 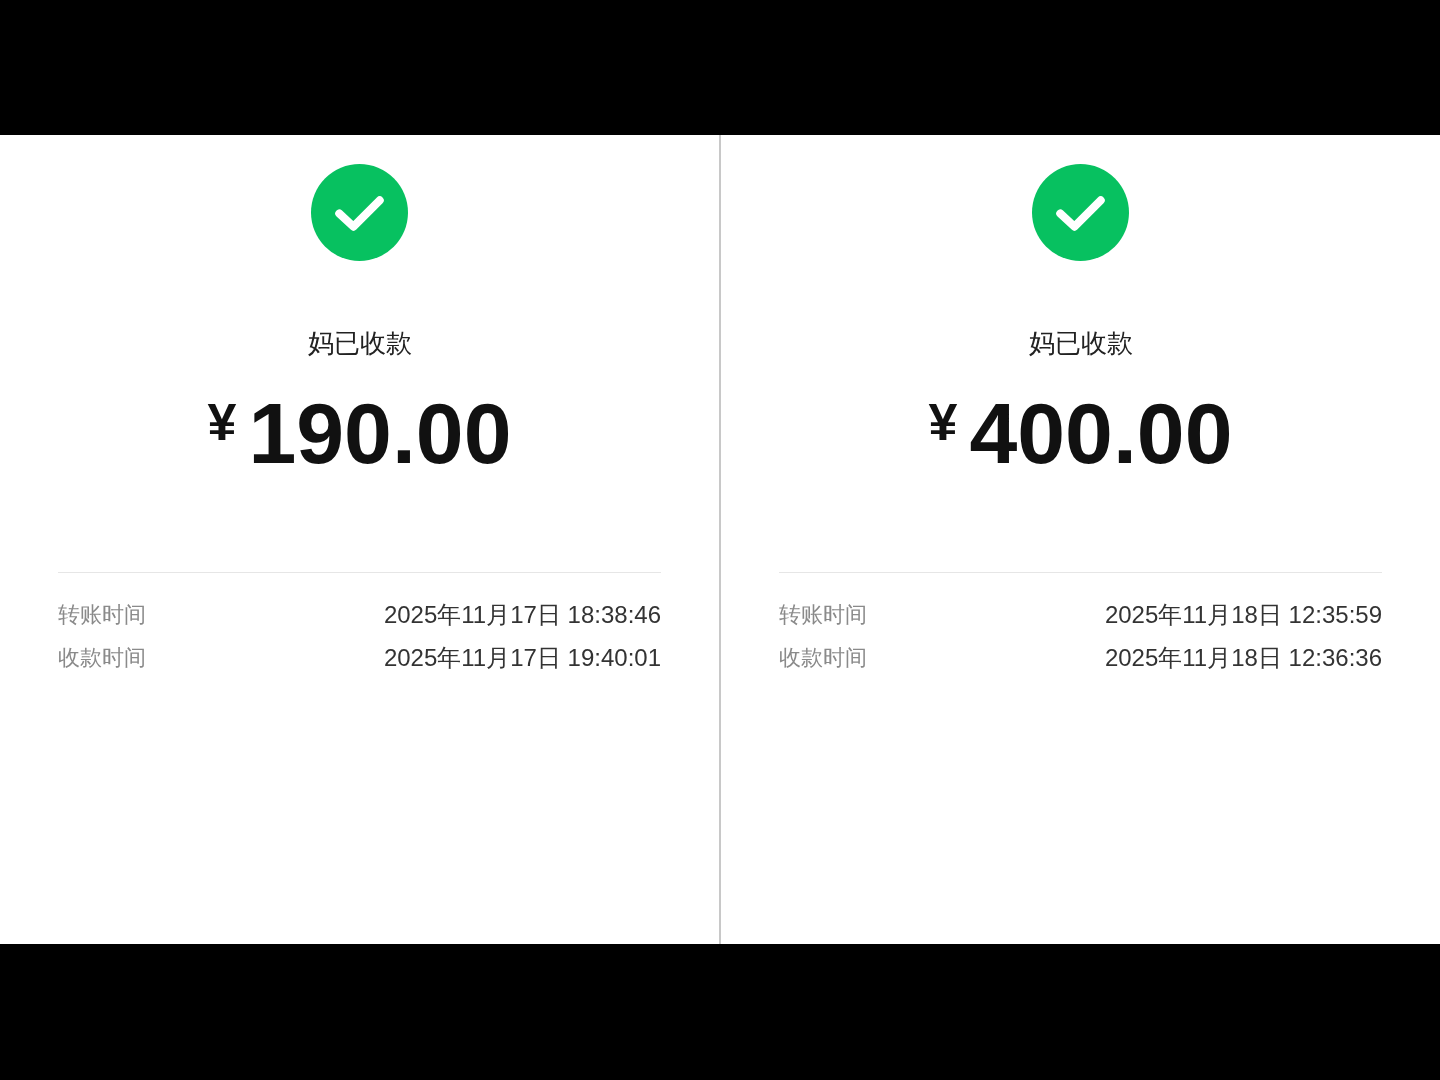 I want to click on amount-text: 400.00, so click(x=1101, y=433).